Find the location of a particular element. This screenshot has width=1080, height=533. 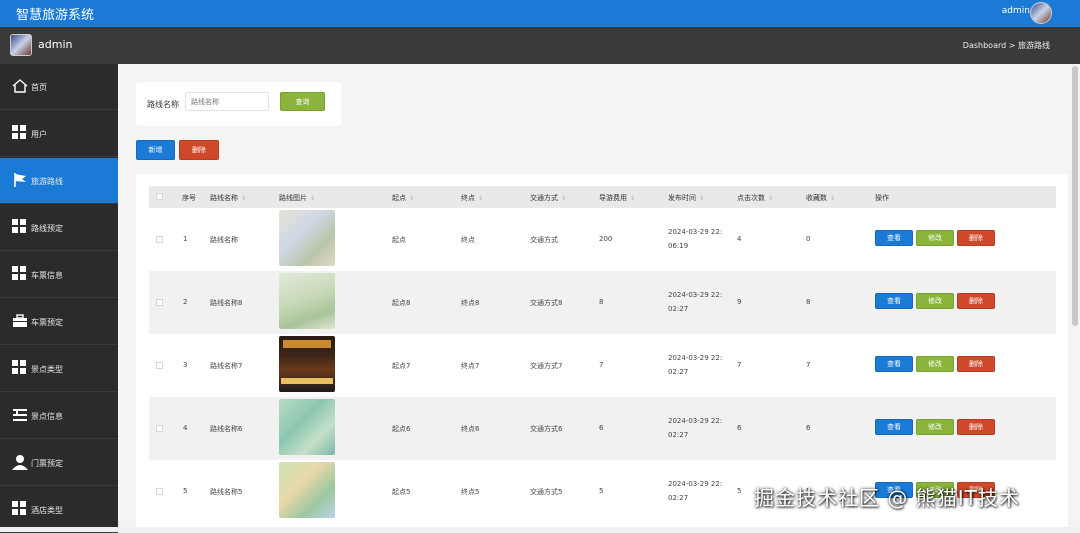

home-icon is located at coordinates (20, 86).